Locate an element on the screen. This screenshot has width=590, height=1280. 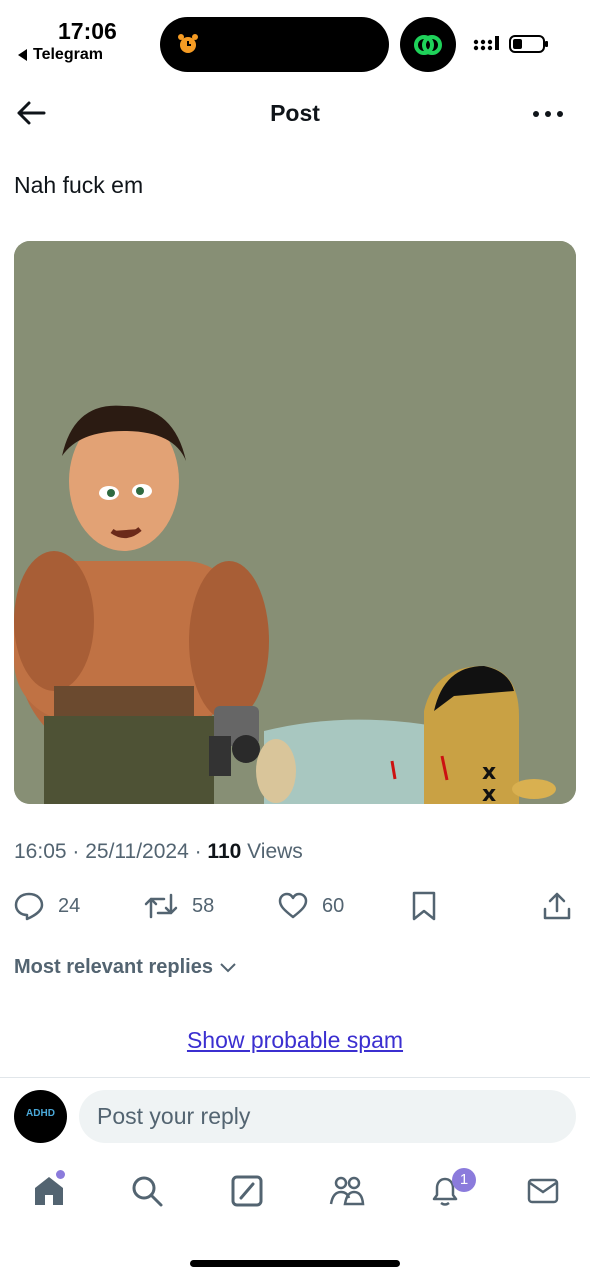
page-title: Post is located at coordinates (295, 113).